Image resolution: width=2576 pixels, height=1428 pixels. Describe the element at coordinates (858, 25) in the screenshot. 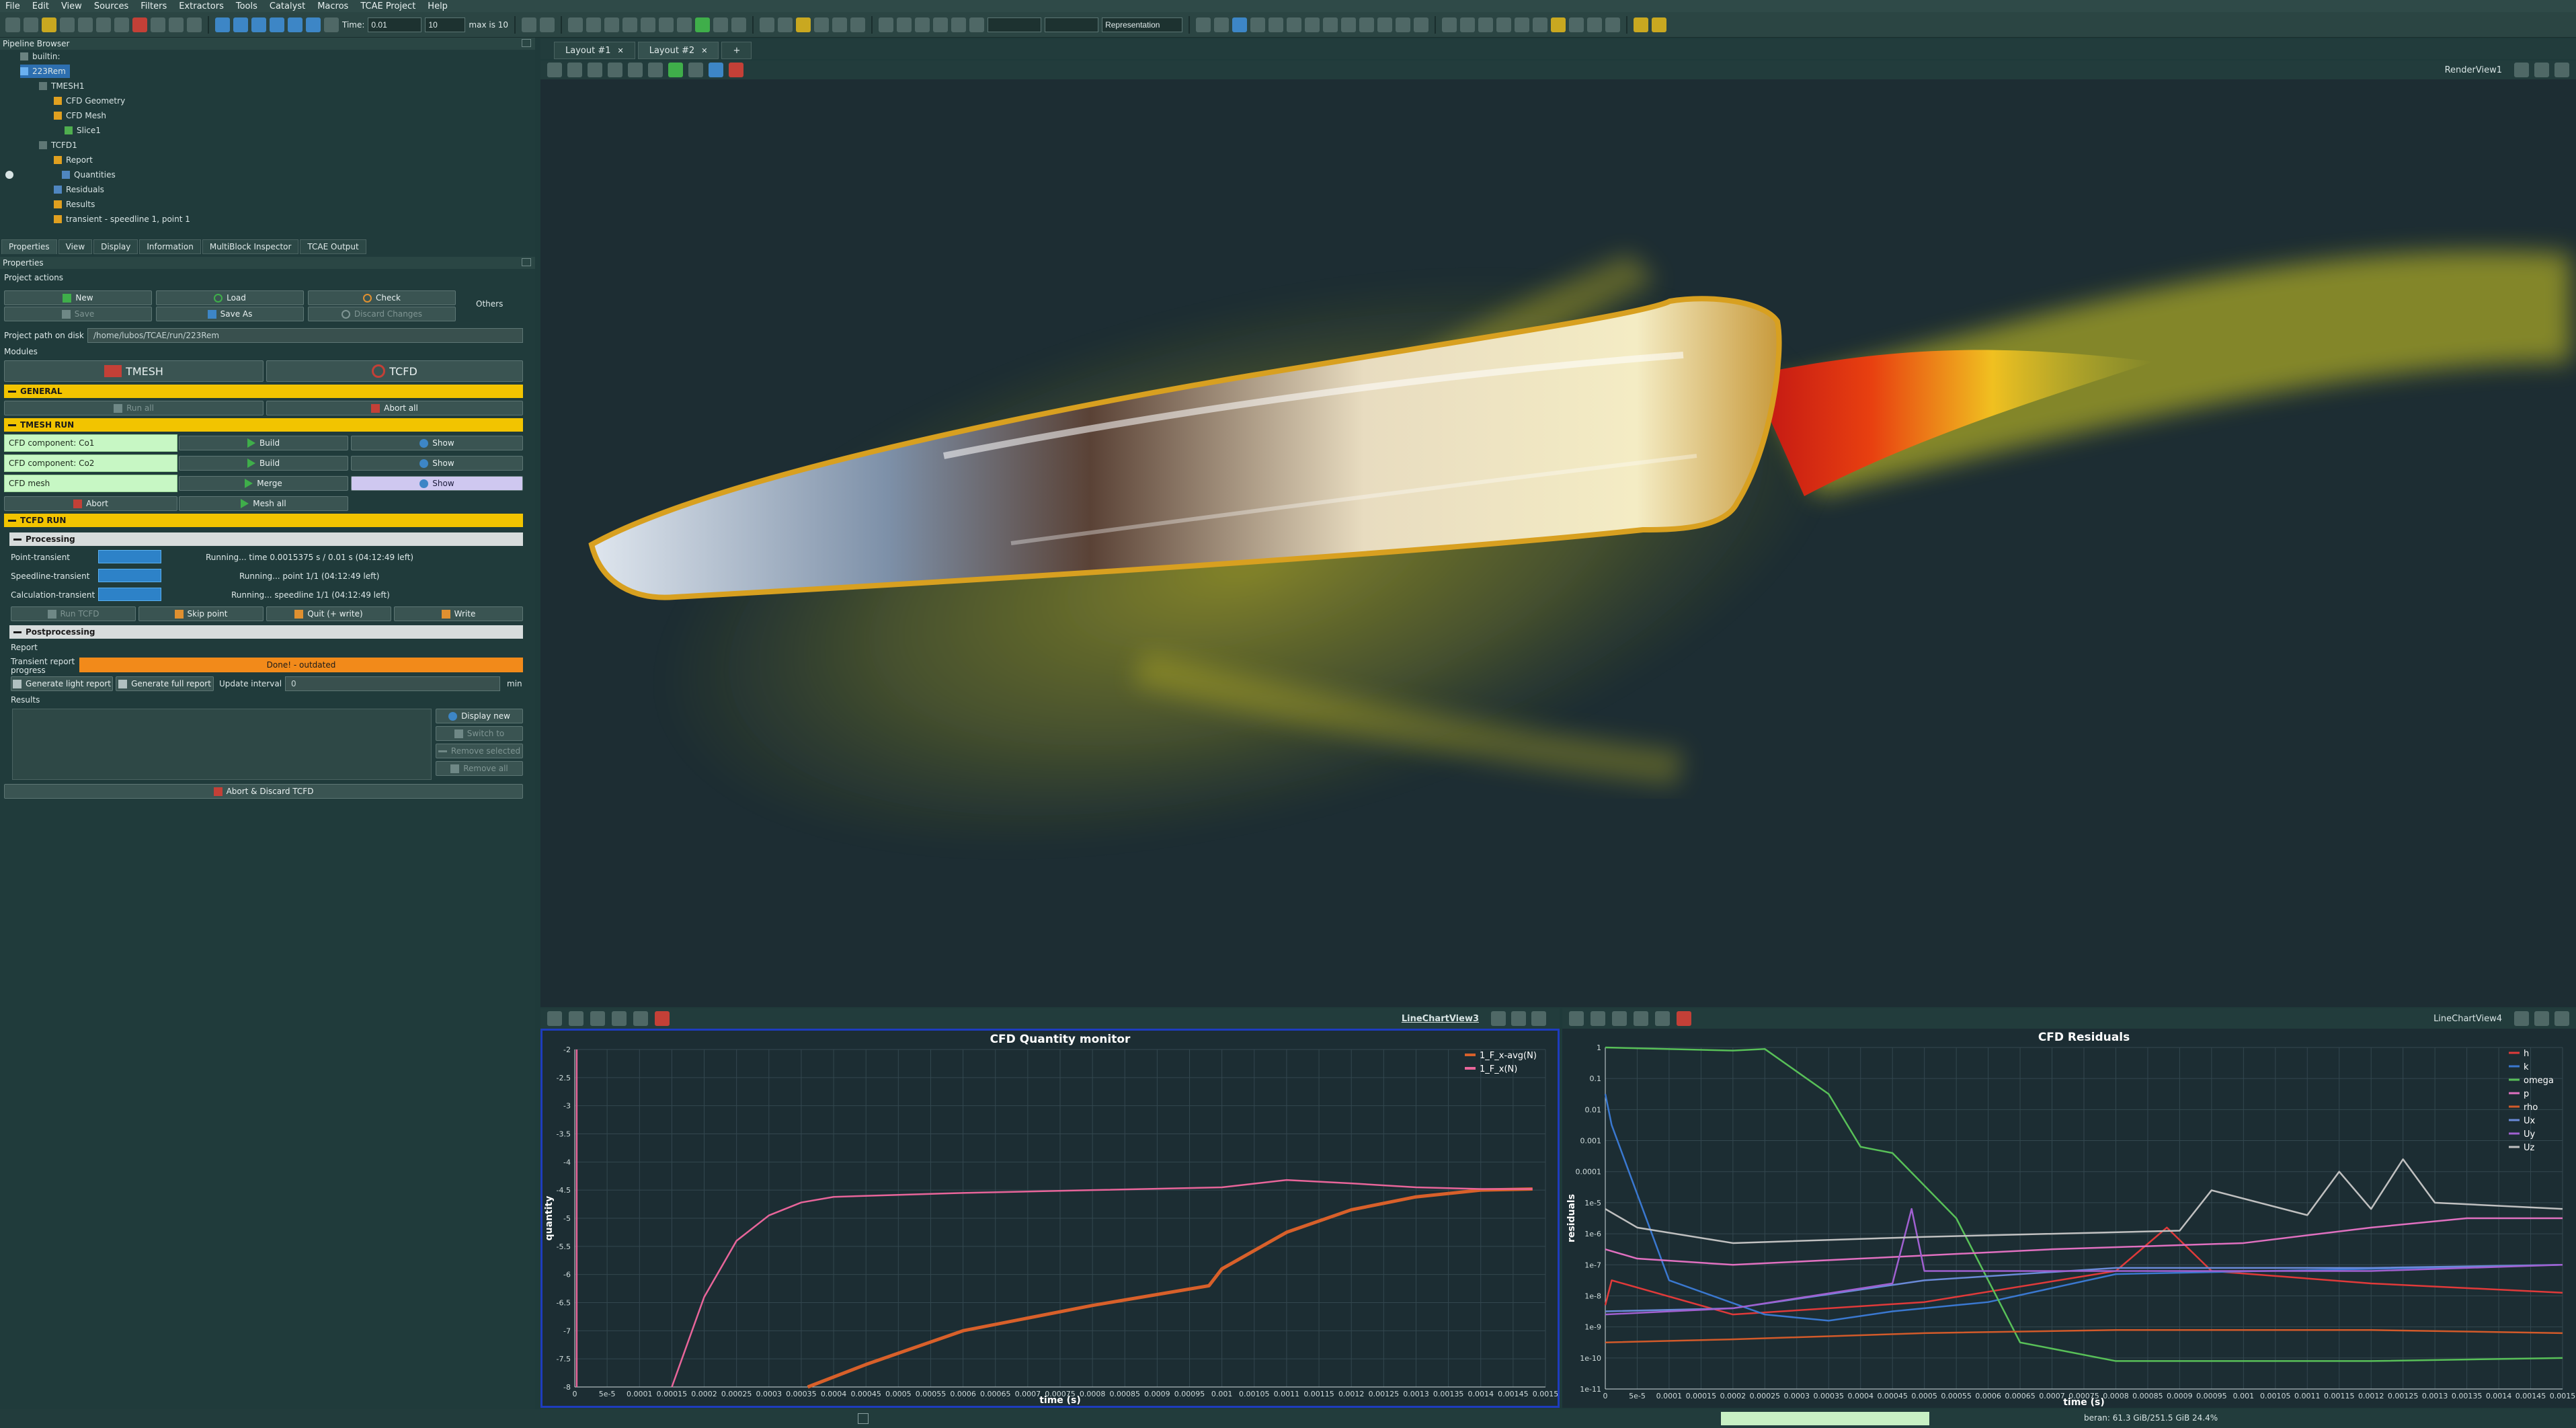

I see `rescale-visible-icon` at that location.